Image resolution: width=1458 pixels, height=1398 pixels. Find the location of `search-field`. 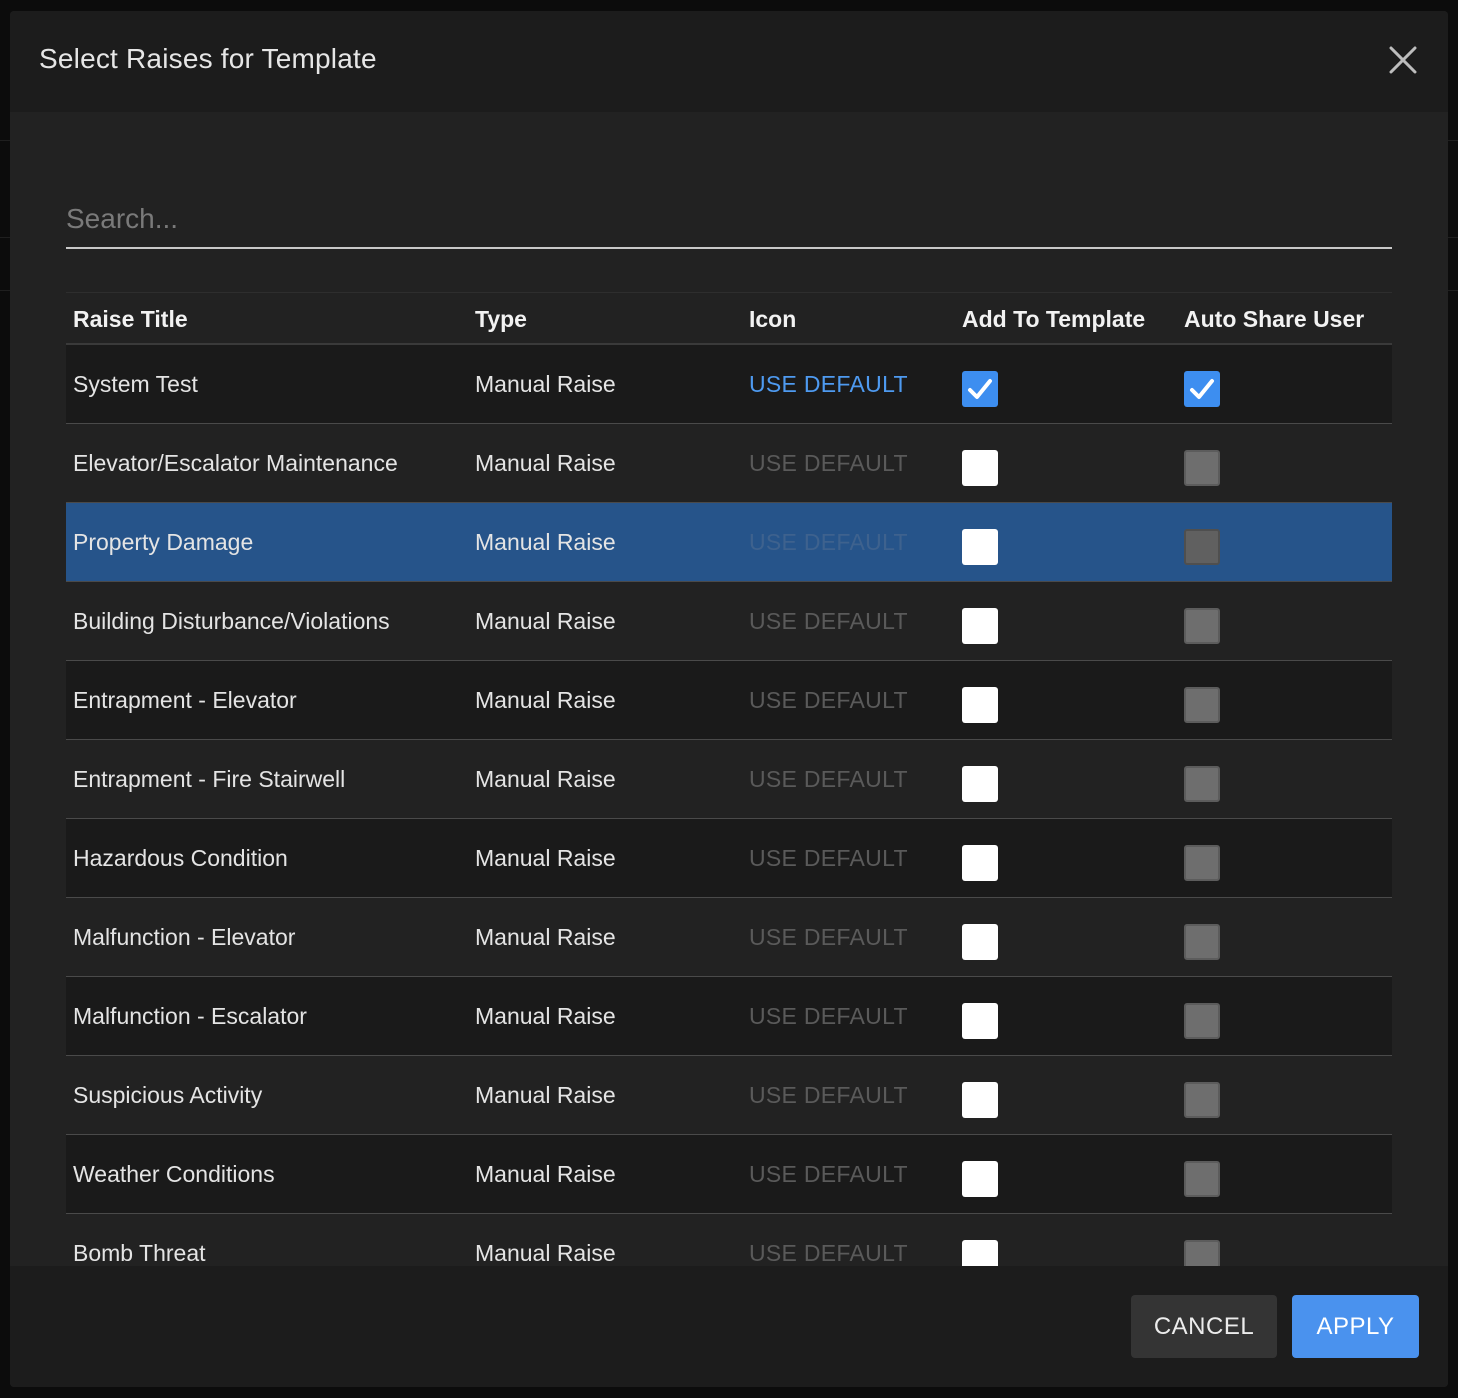

search-field is located at coordinates (729, 218).